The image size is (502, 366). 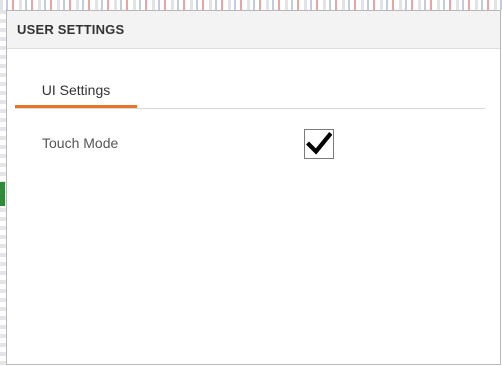 I want to click on background-left-marker, so click(x=2, y=194).